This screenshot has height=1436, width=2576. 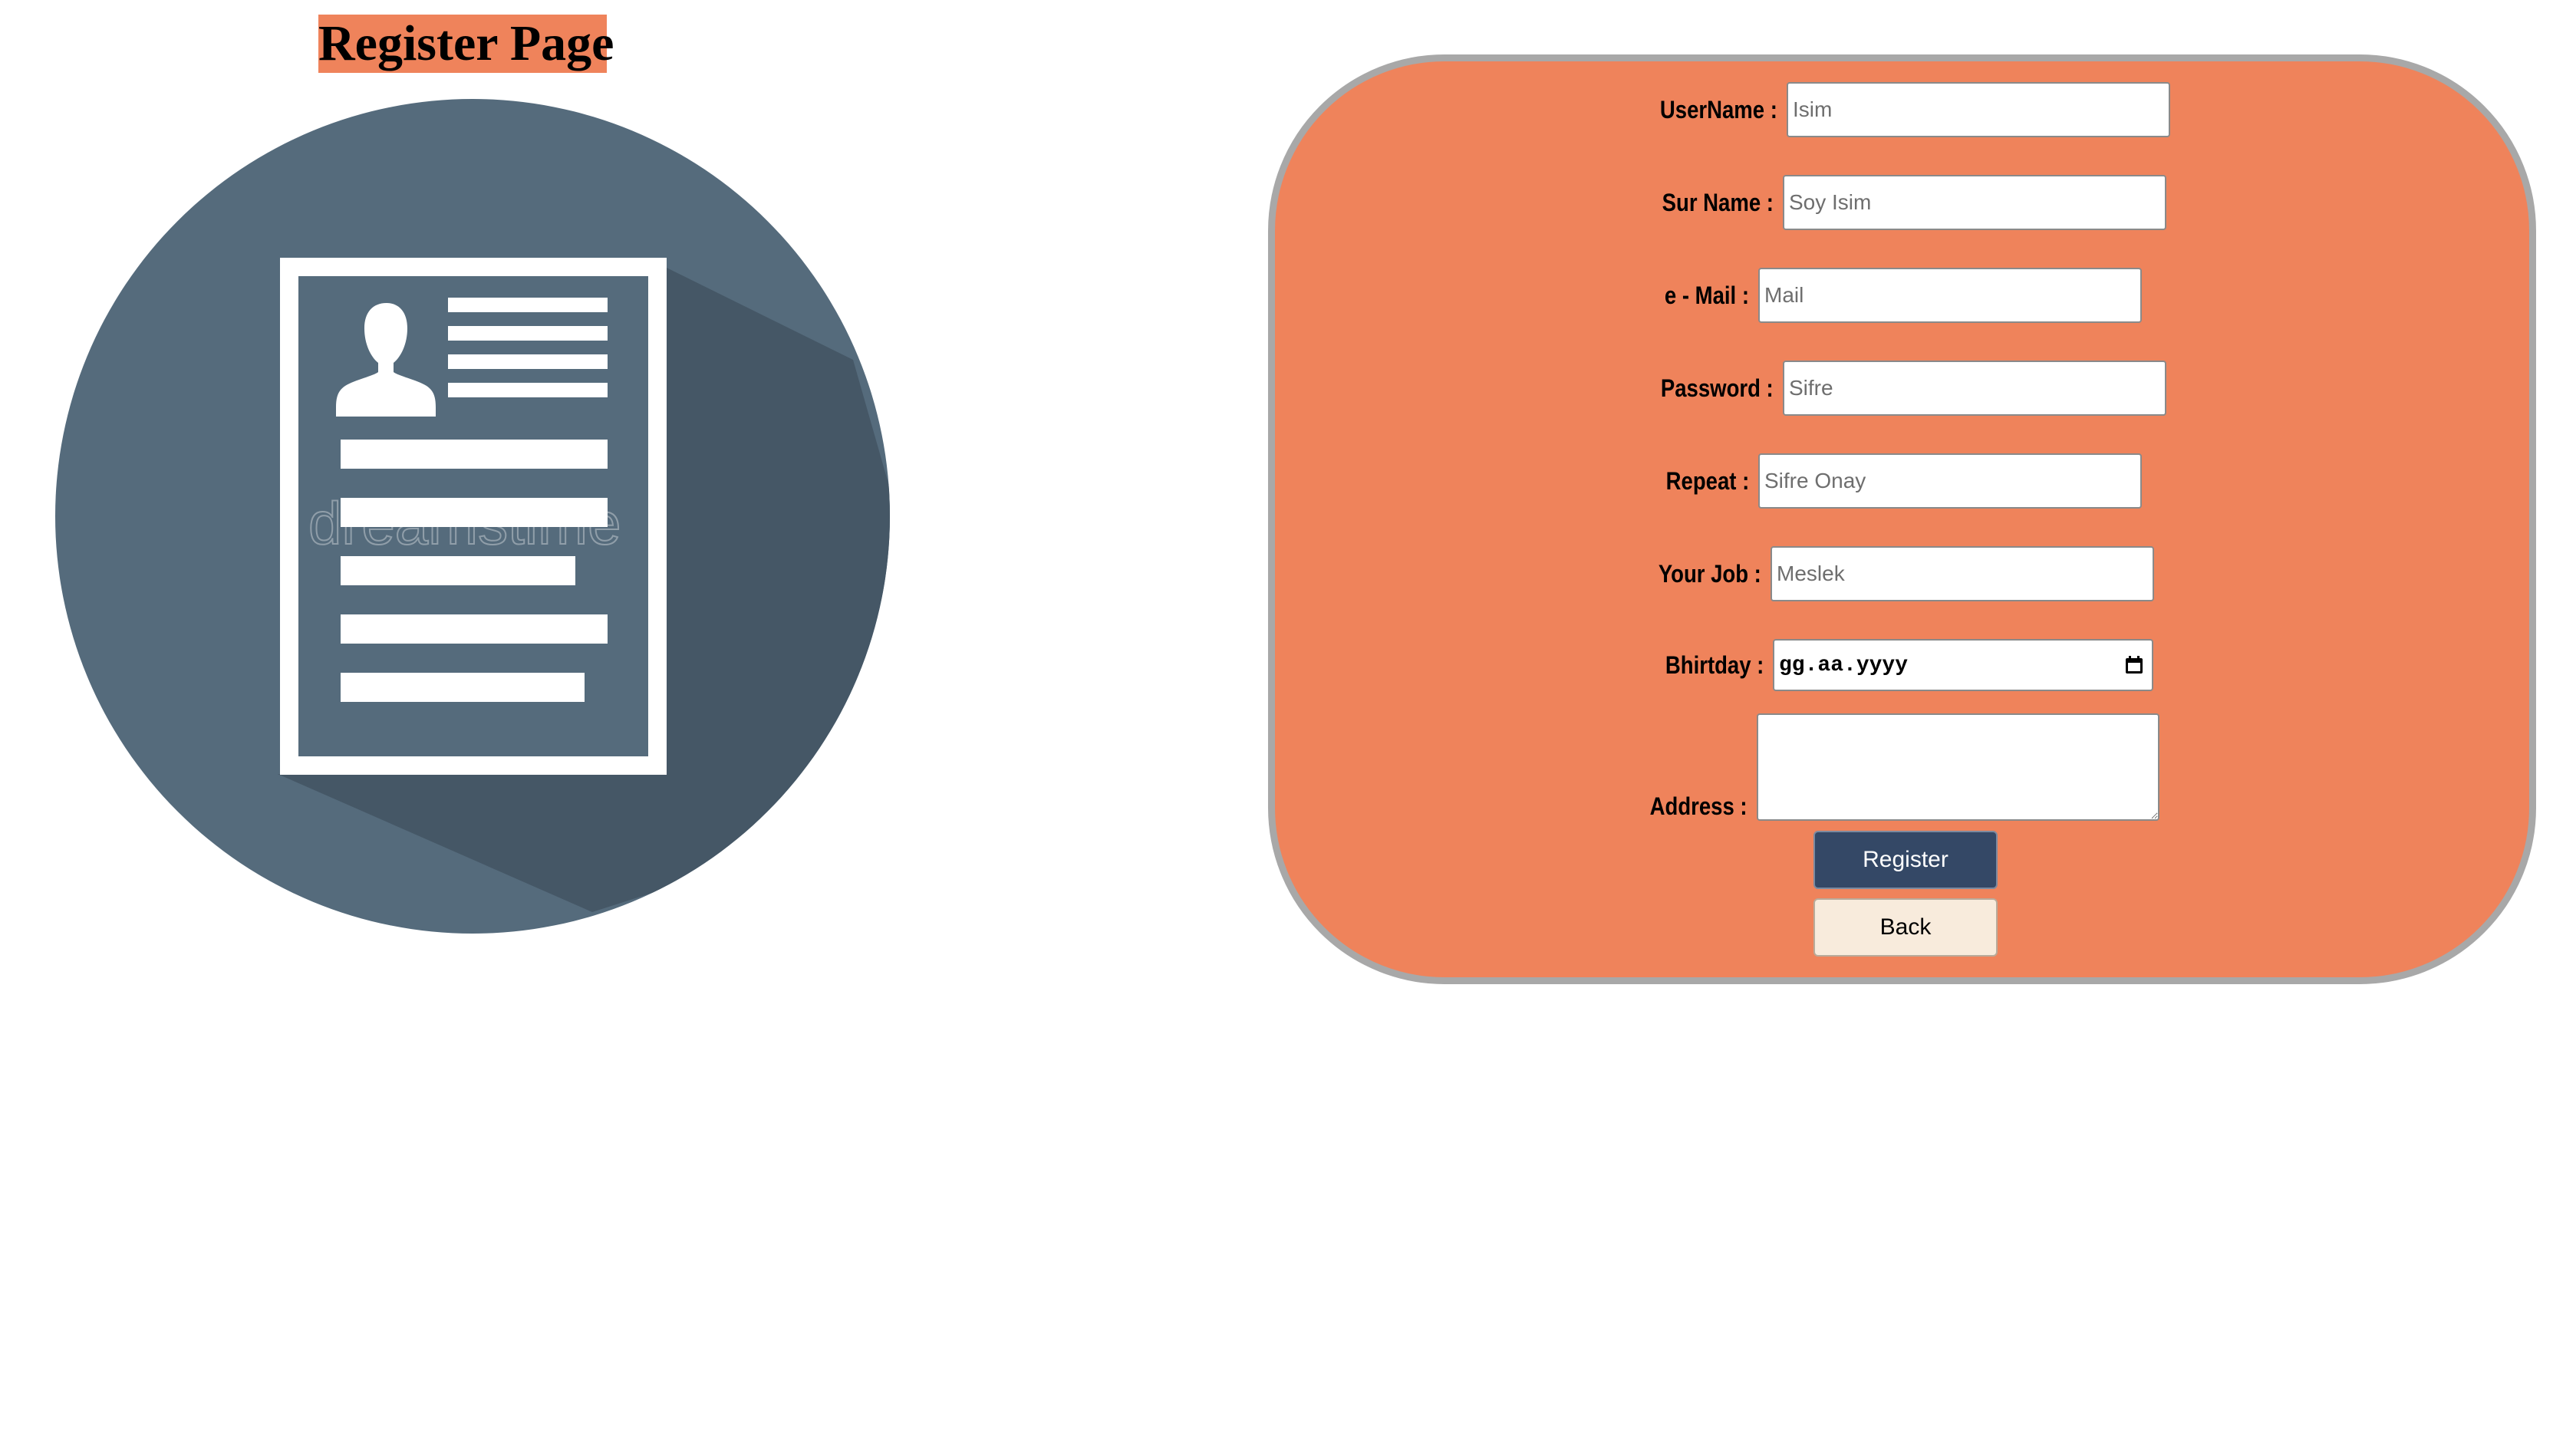 I want to click on job-label: Your Job :, so click(x=1709, y=574).